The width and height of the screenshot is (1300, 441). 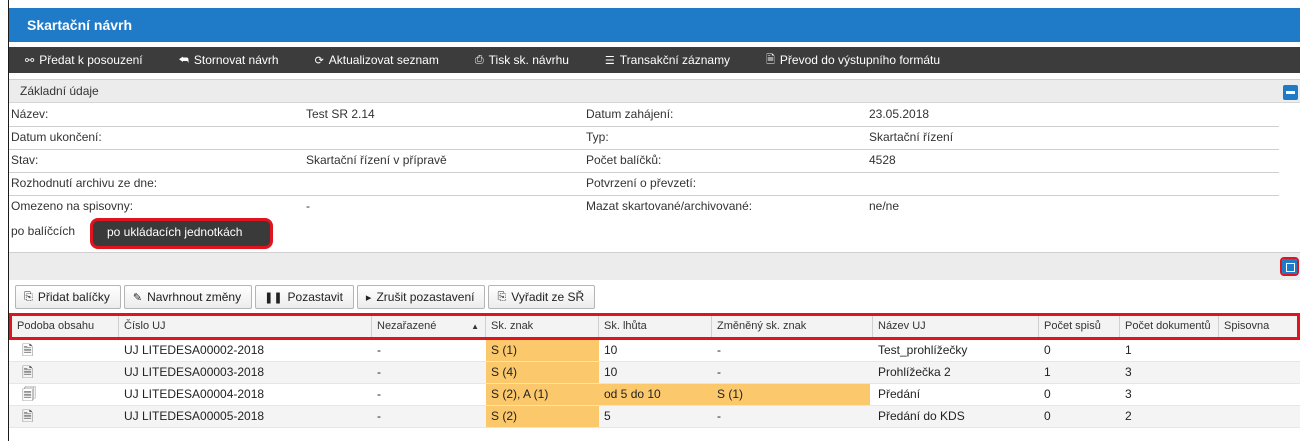 What do you see at coordinates (630, 114) in the screenshot?
I see `detail-label: Datum zahájení:` at bounding box center [630, 114].